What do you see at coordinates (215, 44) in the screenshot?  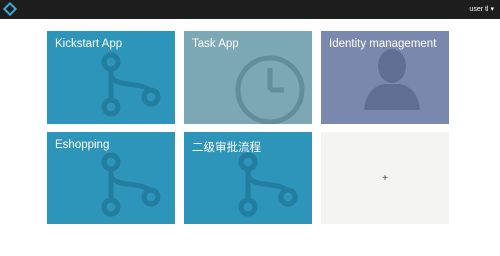 I see `app-title: Task App` at bounding box center [215, 44].